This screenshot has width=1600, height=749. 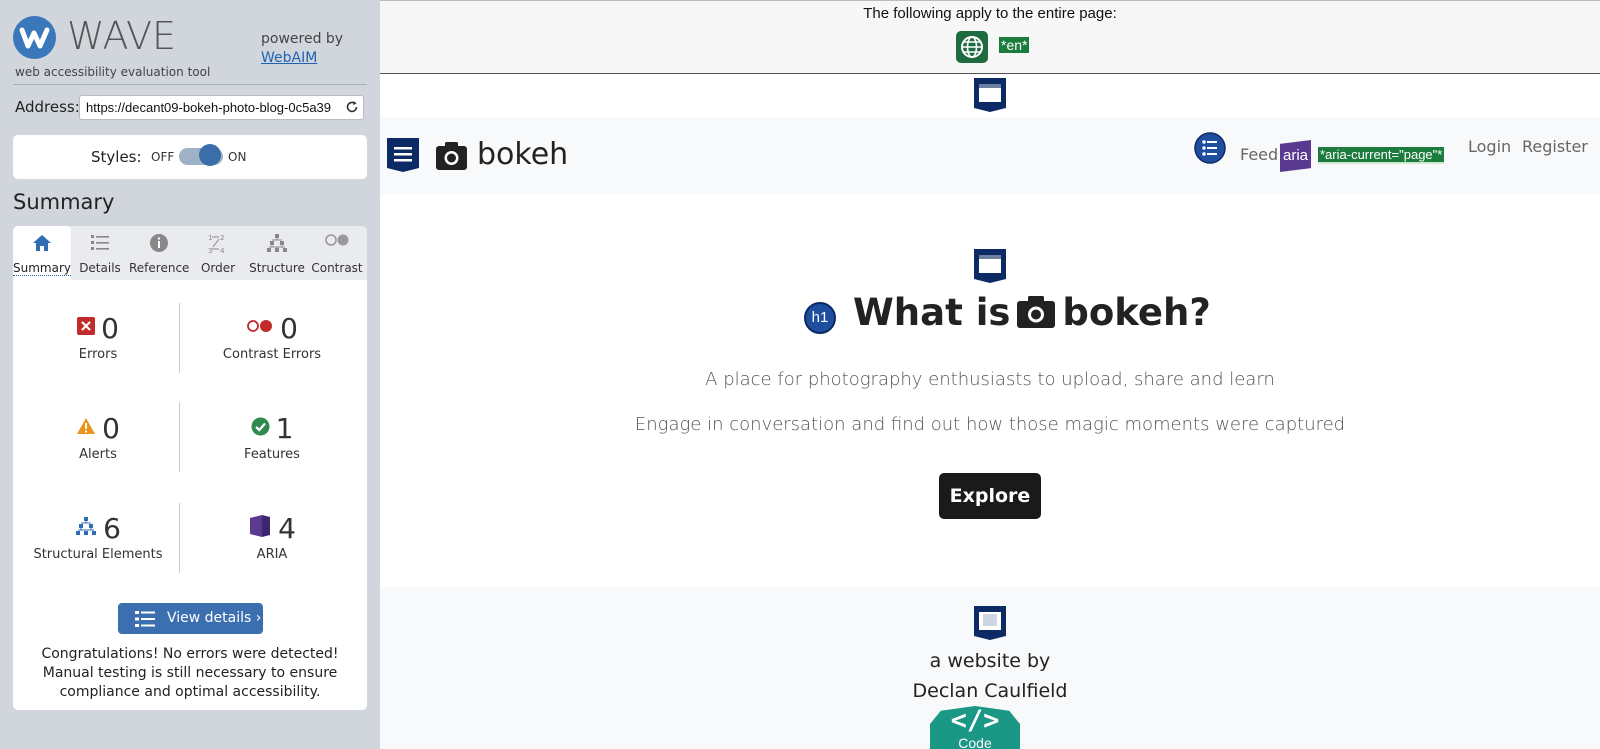 What do you see at coordinates (972, 47) in the screenshot?
I see `language-globe-icon` at bounding box center [972, 47].